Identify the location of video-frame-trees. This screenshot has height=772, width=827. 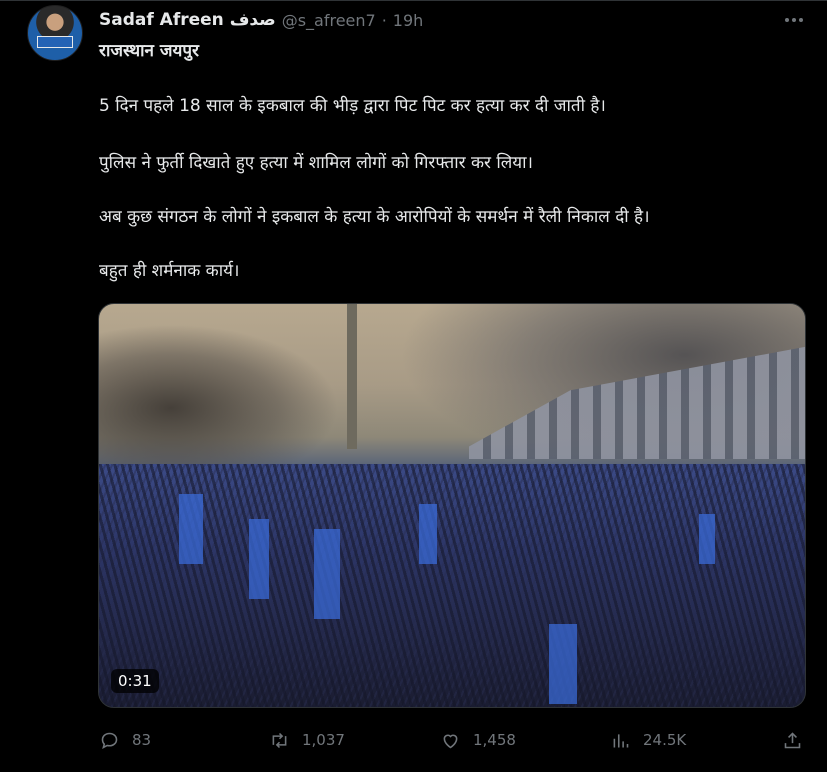
(219, 394).